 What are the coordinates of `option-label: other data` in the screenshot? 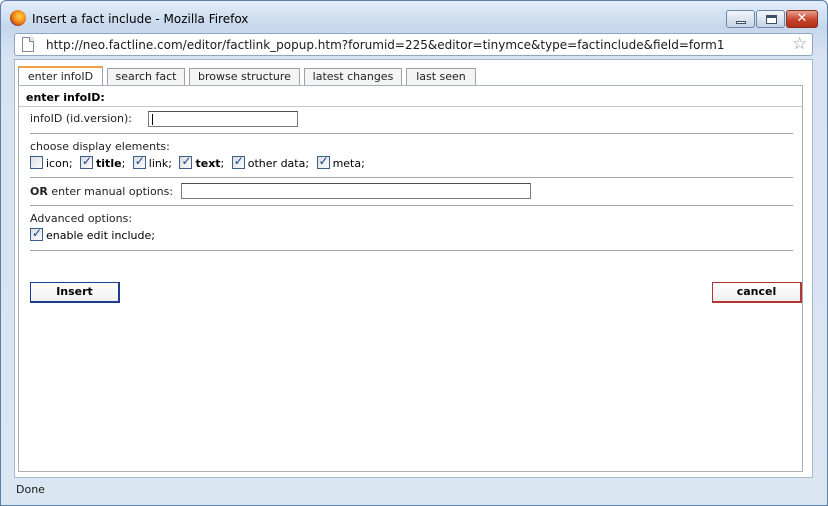 It's located at (276, 163).